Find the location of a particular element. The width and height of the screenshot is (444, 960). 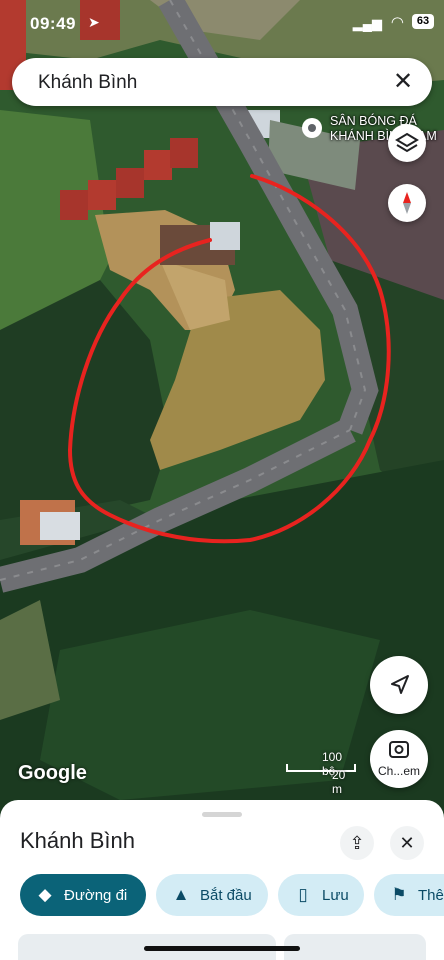

poi-label-line1: SÂN BÓNG ĐÁ is located at coordinates (373, 121).